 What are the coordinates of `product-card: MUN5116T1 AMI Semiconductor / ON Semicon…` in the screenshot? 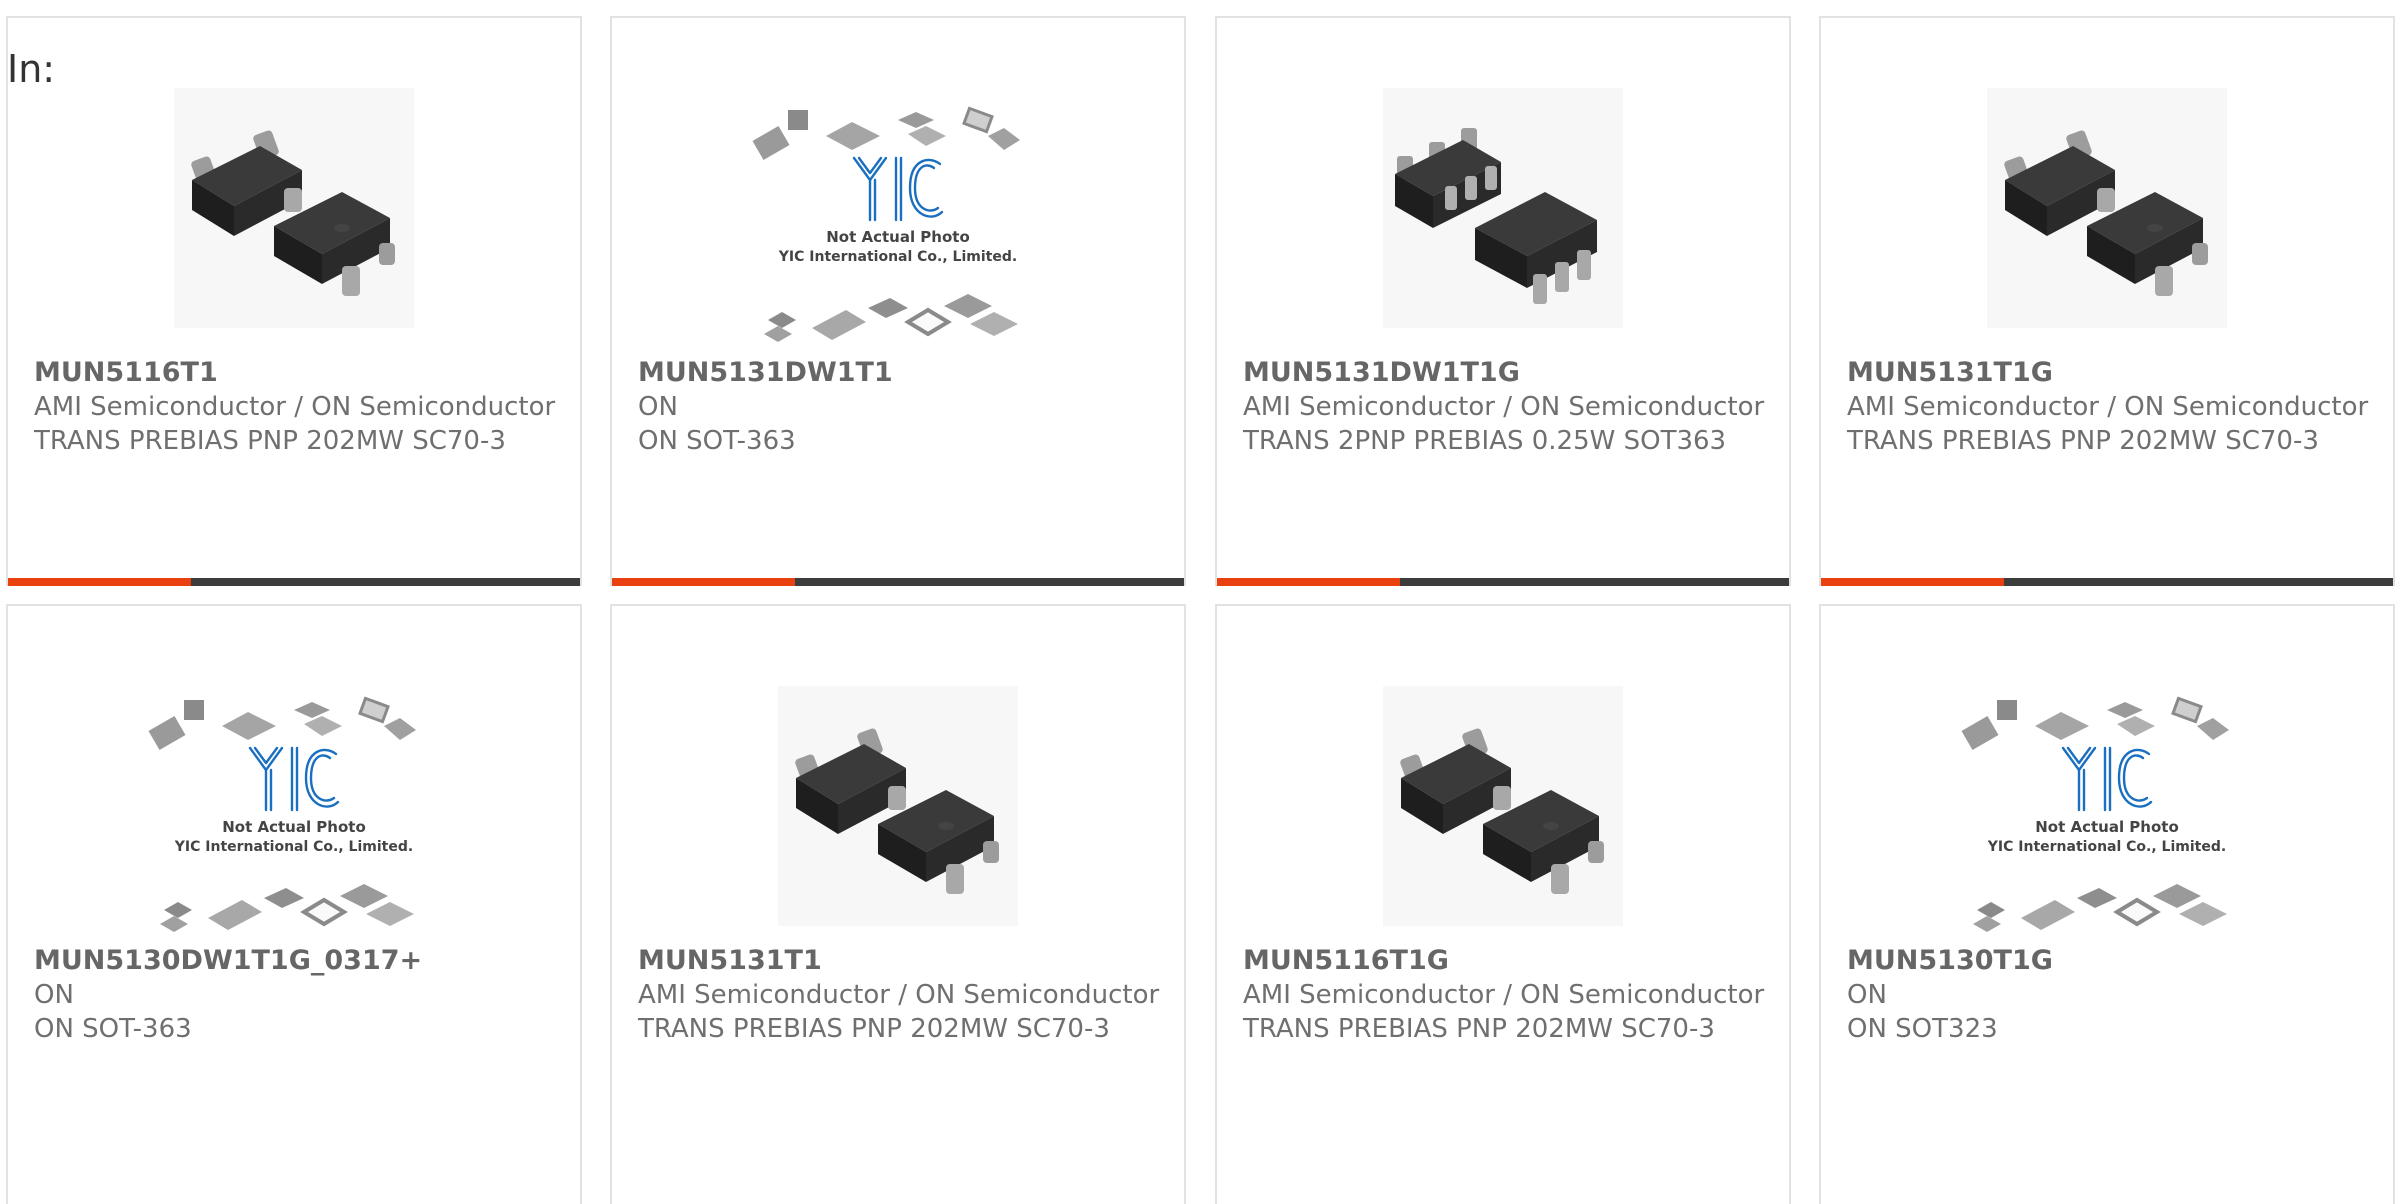 It's located at (294, 301).